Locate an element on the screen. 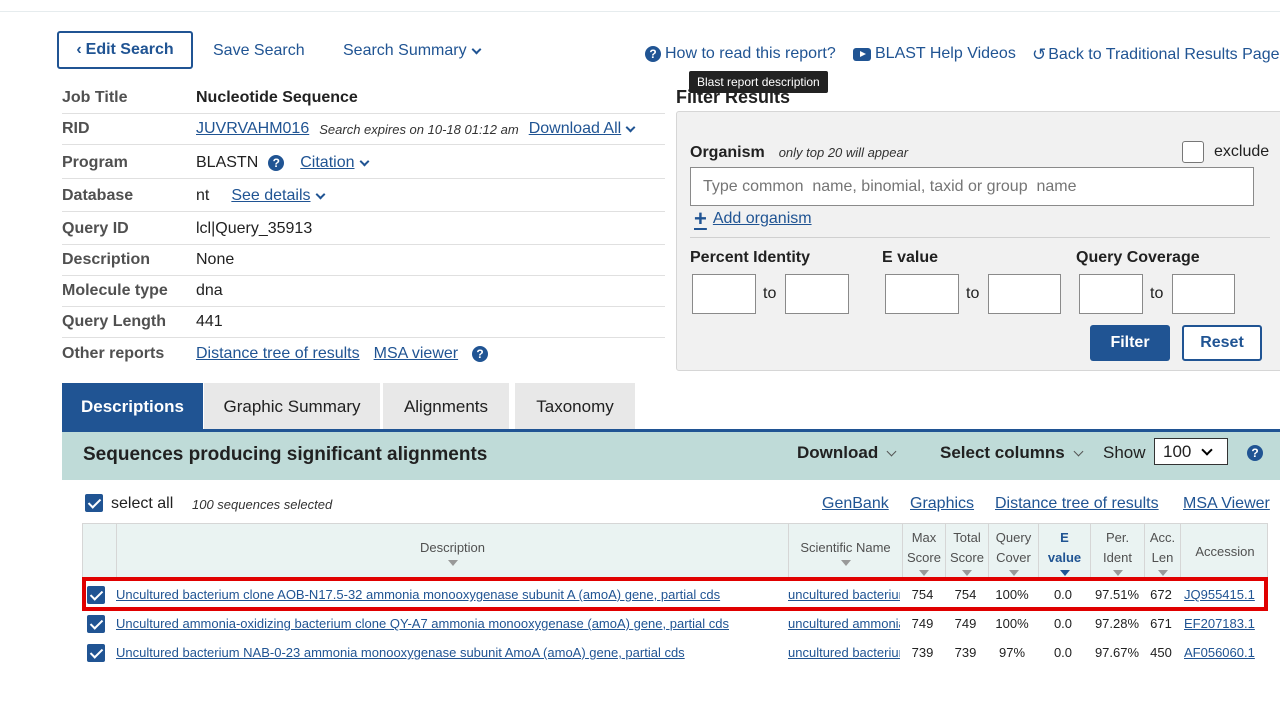 The width and height of the screenshot is (1280, 720). program-row: Program BLASTN ? Citation is located at coordinates (363, 163).